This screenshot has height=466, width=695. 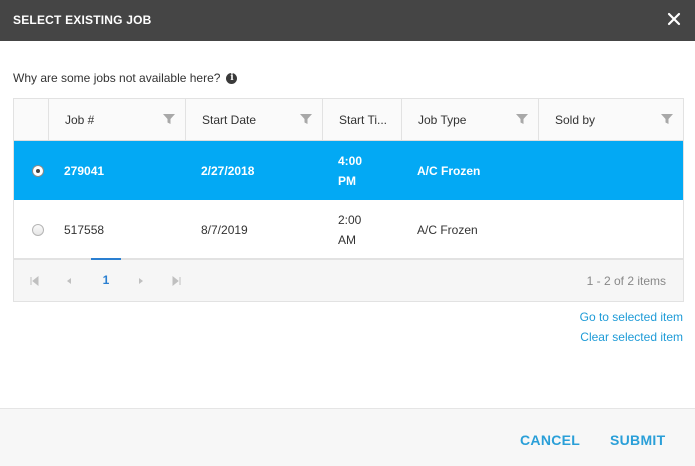 What do you see at coordinates (348, 279) in the screenshot?
I see `grid-pager: 1 1 - 2 of 2 items` at bounding box center [348, 279].